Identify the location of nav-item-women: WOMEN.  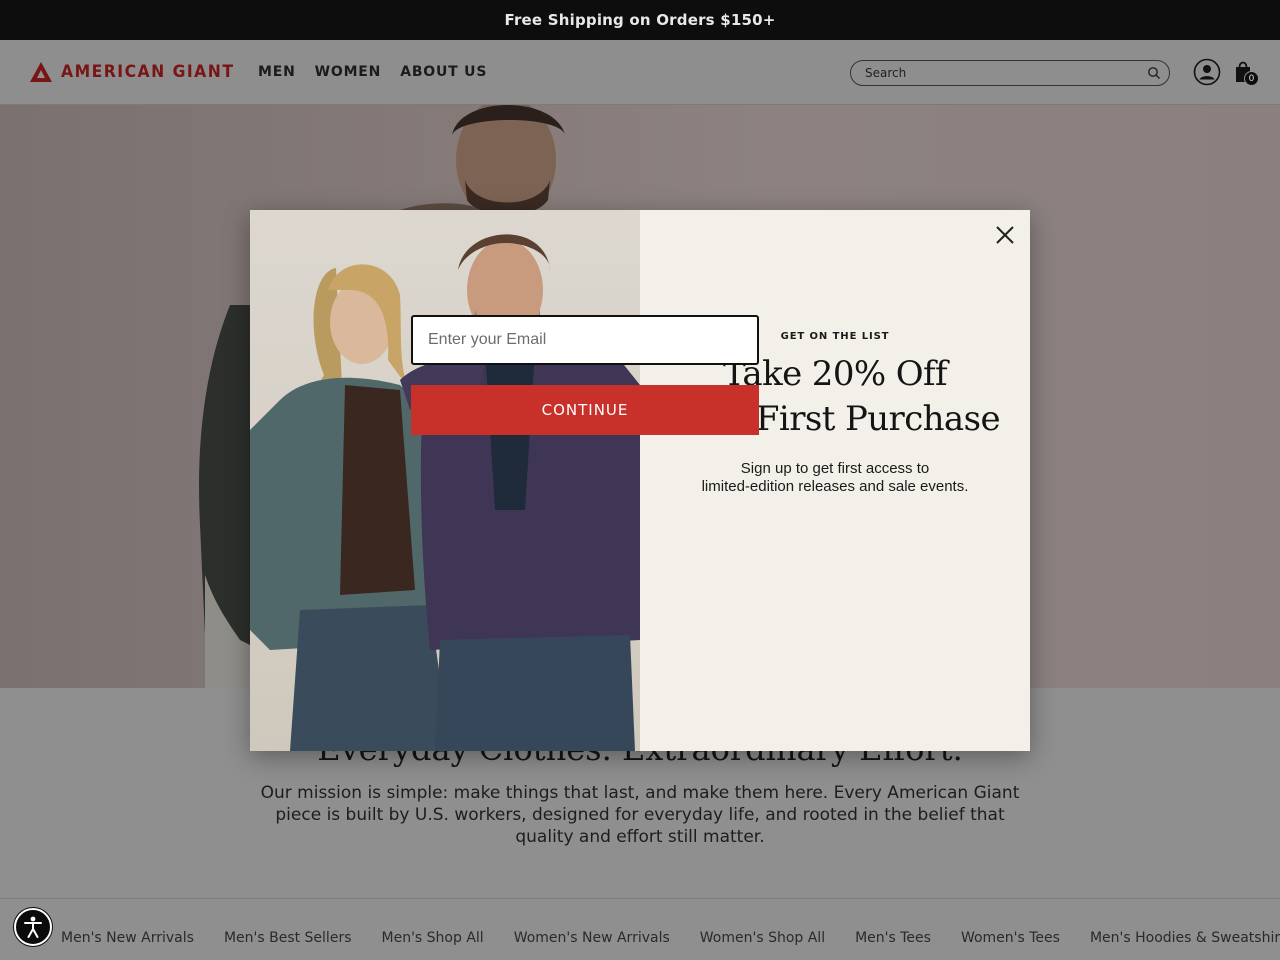
(348, 72).